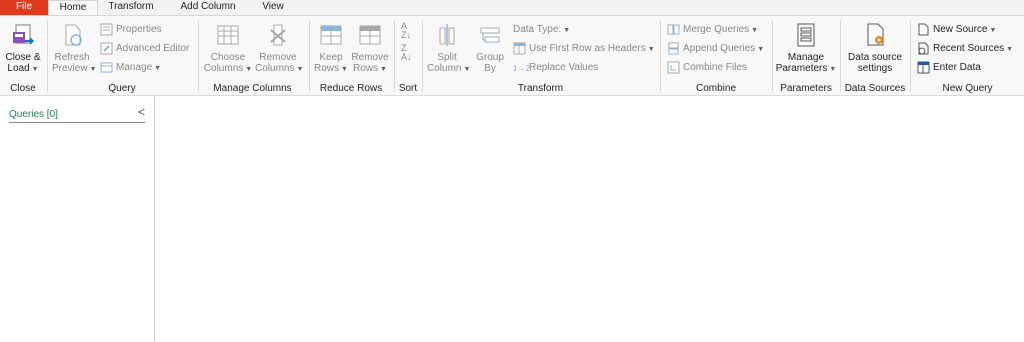 This screenshot has width=1024, height=342. I want to click on group-parameters: Manage Parameters ▼ Parameters, so click(806, 56).